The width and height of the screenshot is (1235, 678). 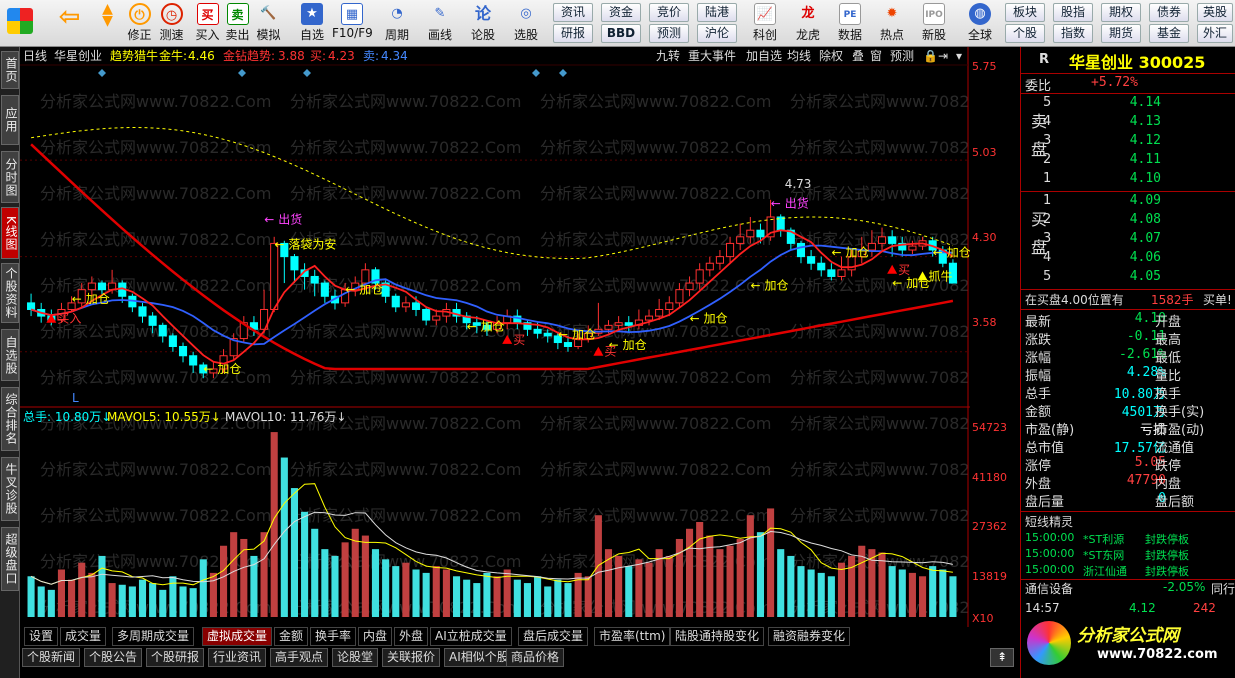 What do you see at coordinates (411, 636) in the screenshot?
I see `indicator-tab: 外盘` at bounding box center [411, 636].